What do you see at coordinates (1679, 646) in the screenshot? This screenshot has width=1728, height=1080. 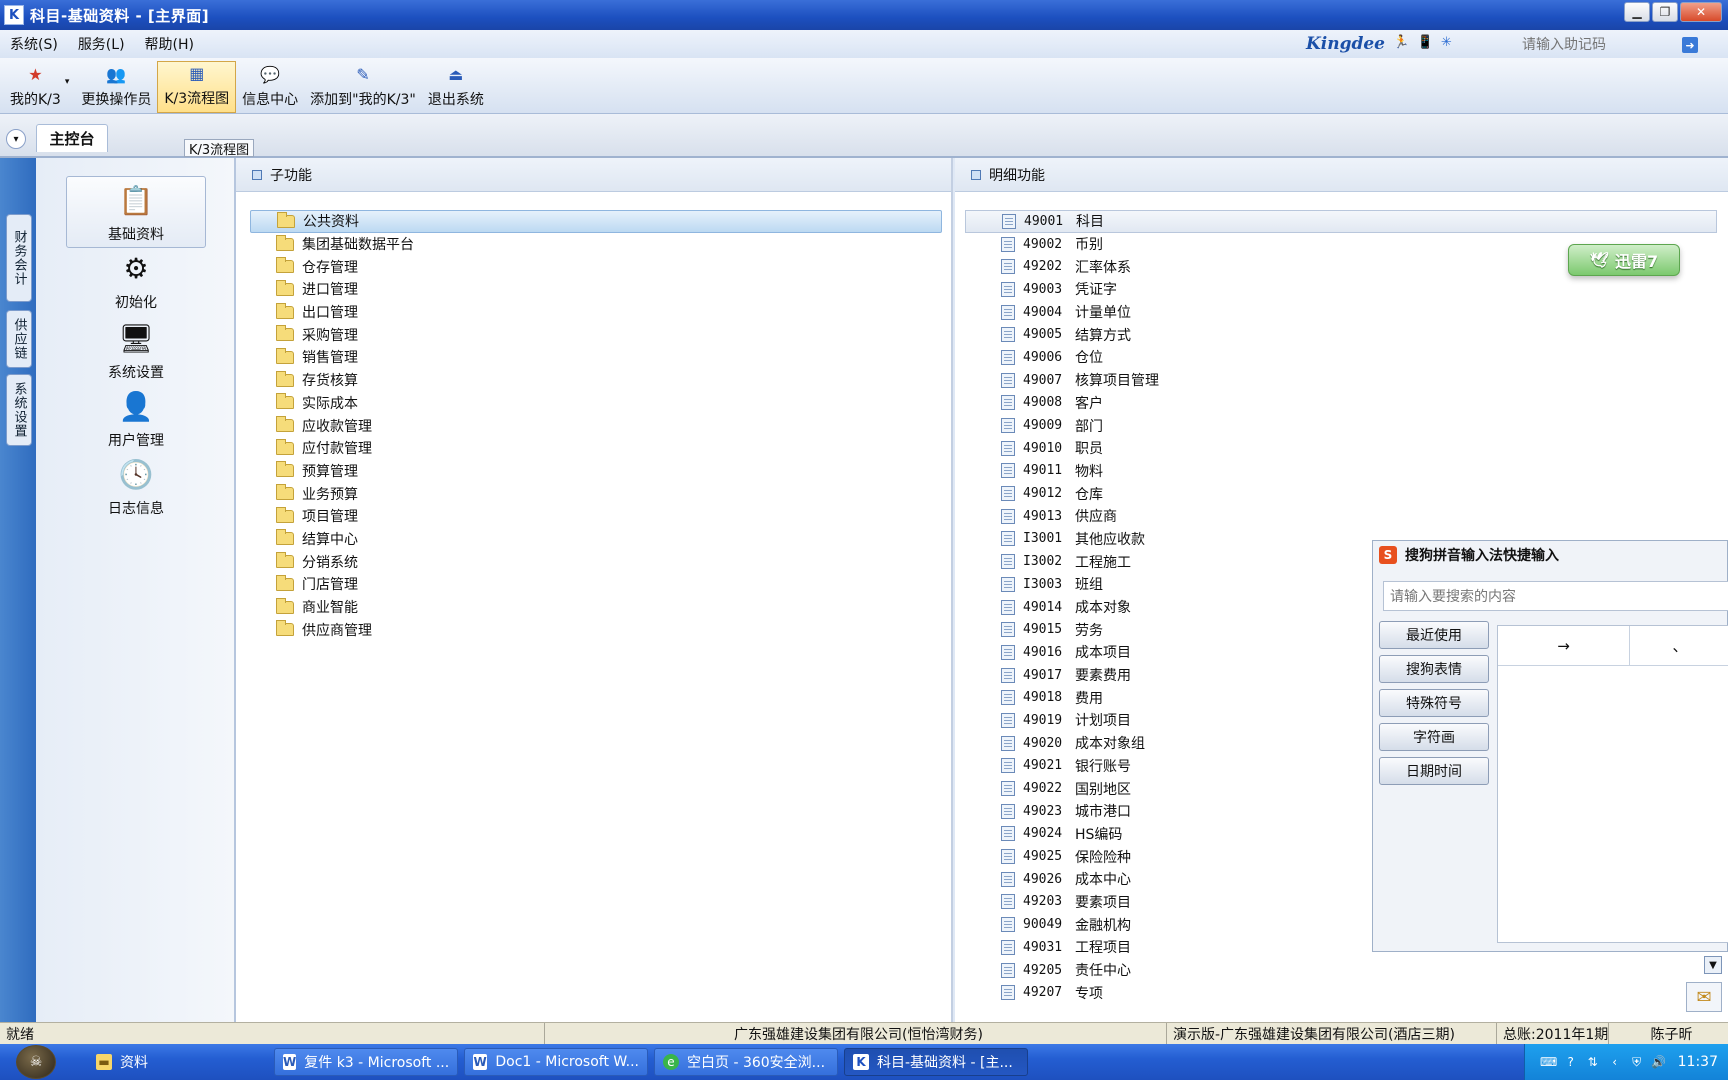 I see `symbol-cell: 、` at bounding box center [1679, 646].